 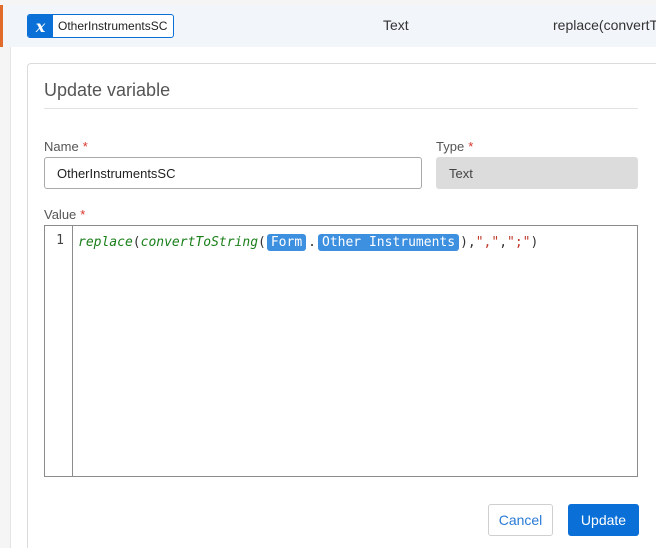 What do you see at coordinates (107, 90) in the screenshot?
I see `dialog-title: Update variable` at bounding box center [107, 90].